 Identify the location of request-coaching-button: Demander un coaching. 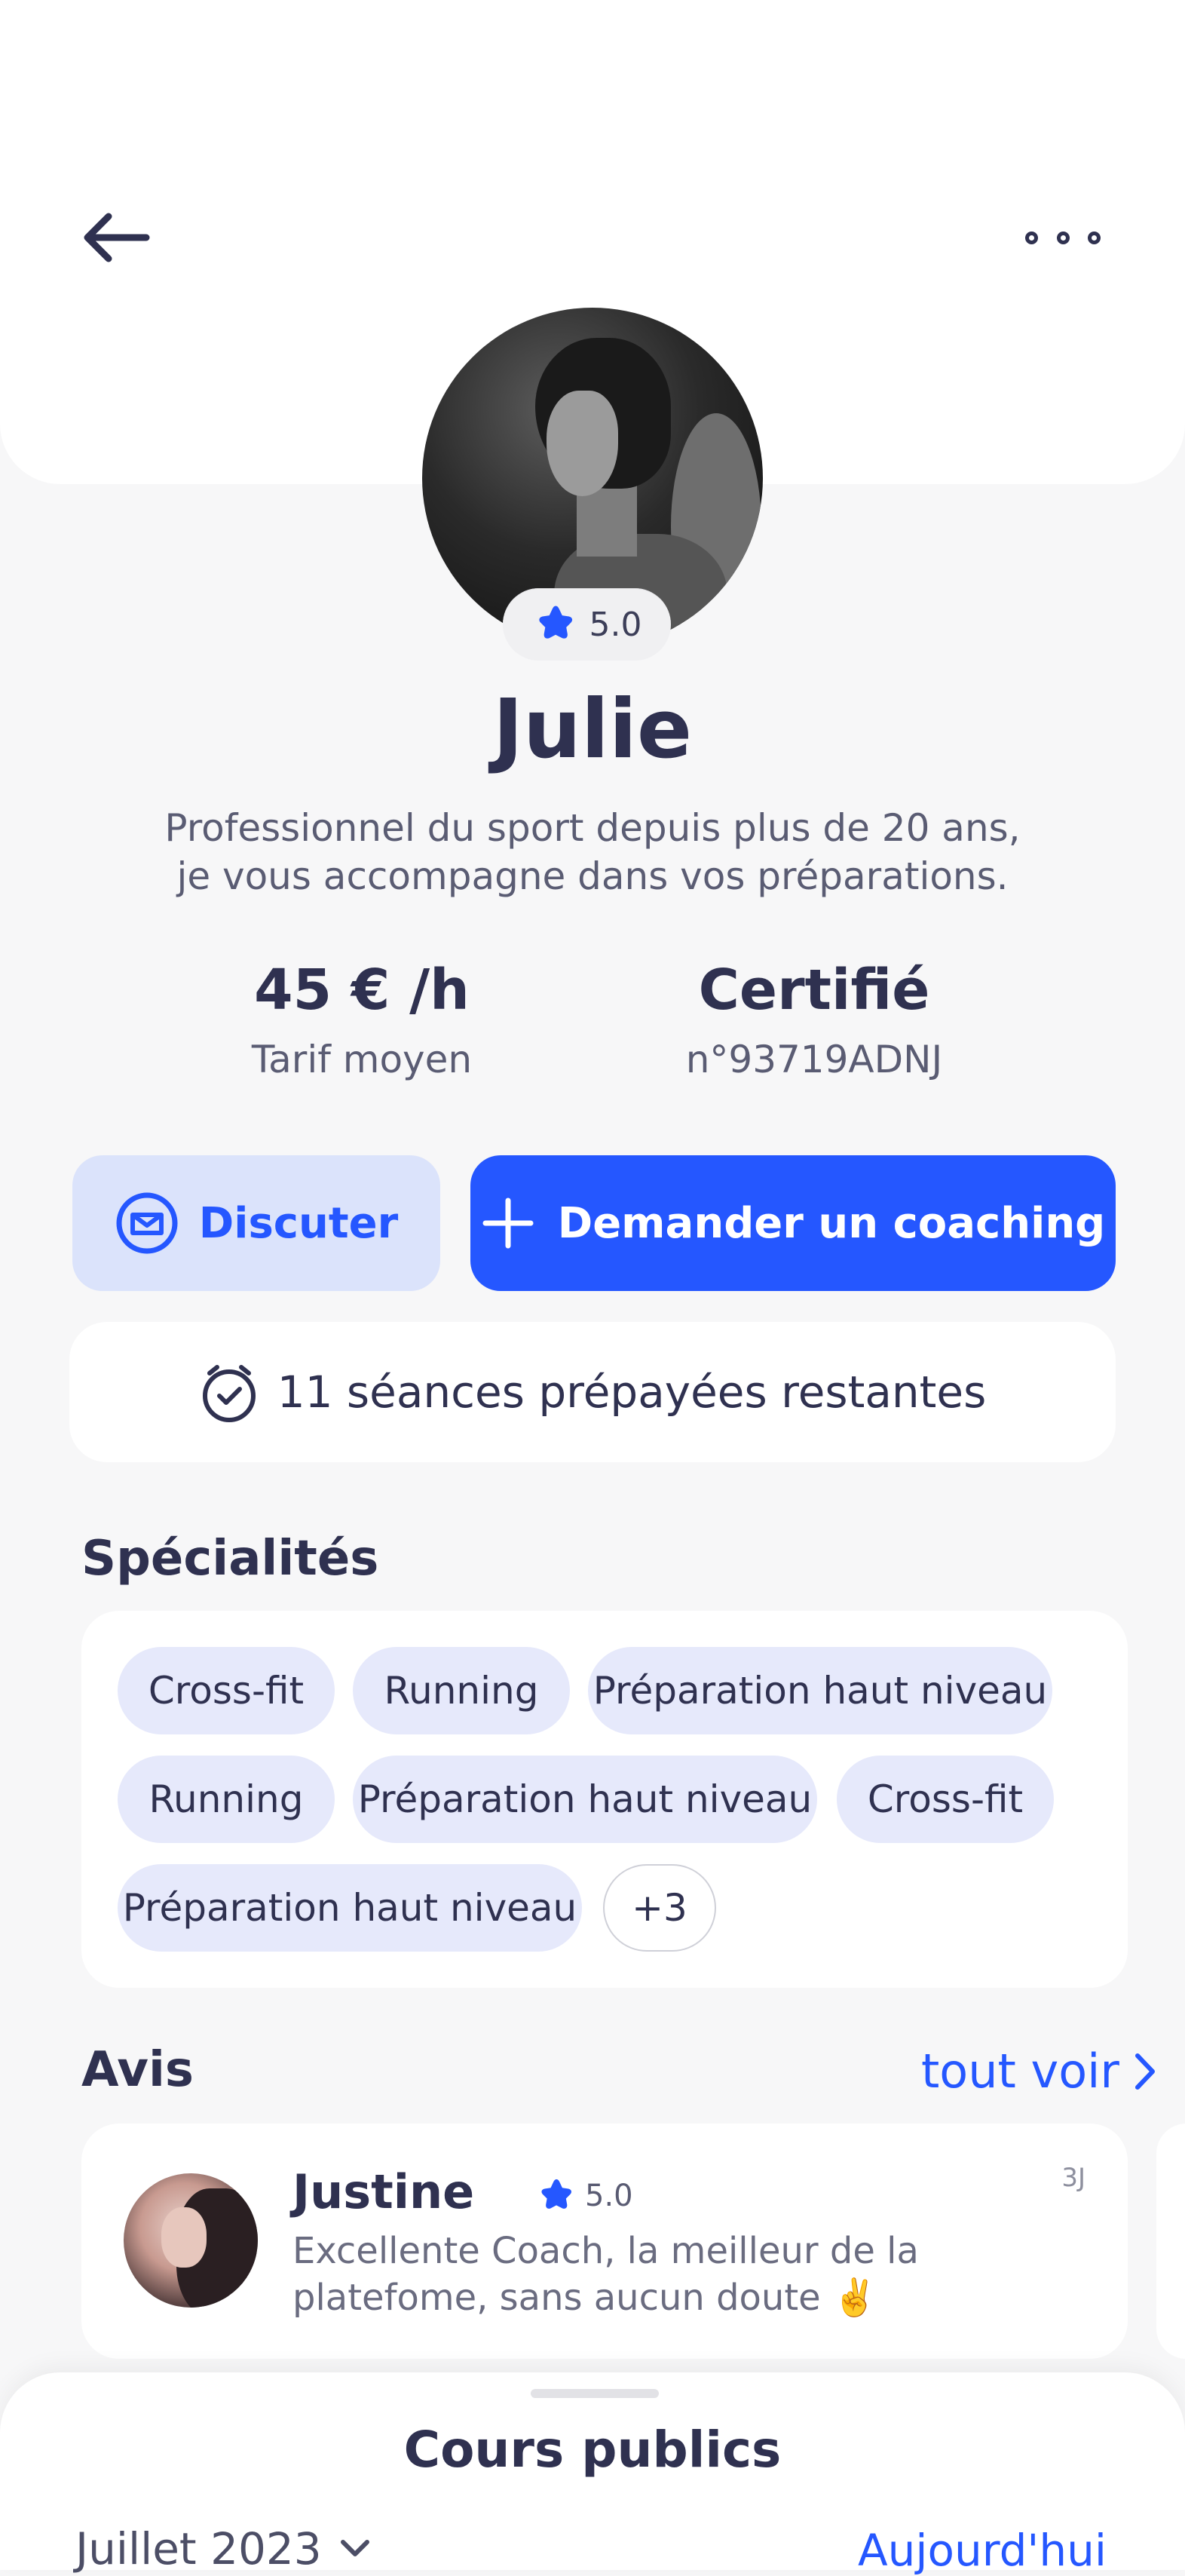
(793, 1223).